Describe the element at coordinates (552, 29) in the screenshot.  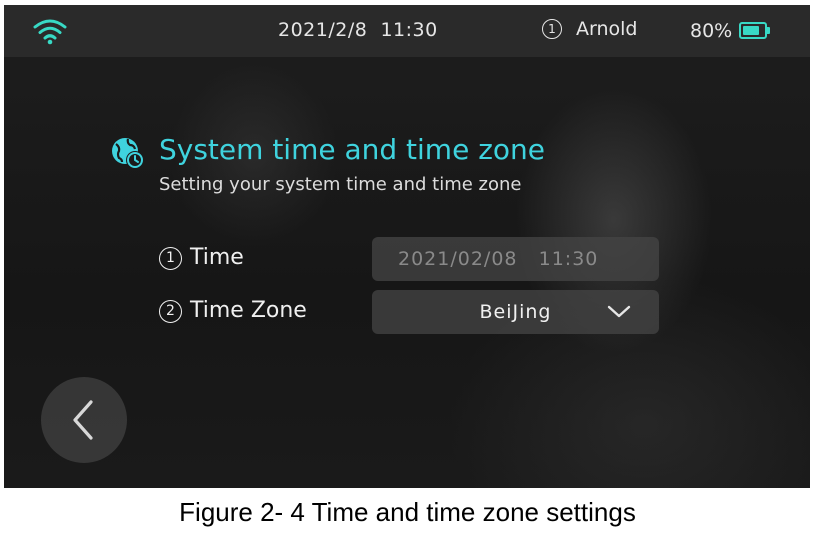
I see `user-number-badge: 1` at that location.